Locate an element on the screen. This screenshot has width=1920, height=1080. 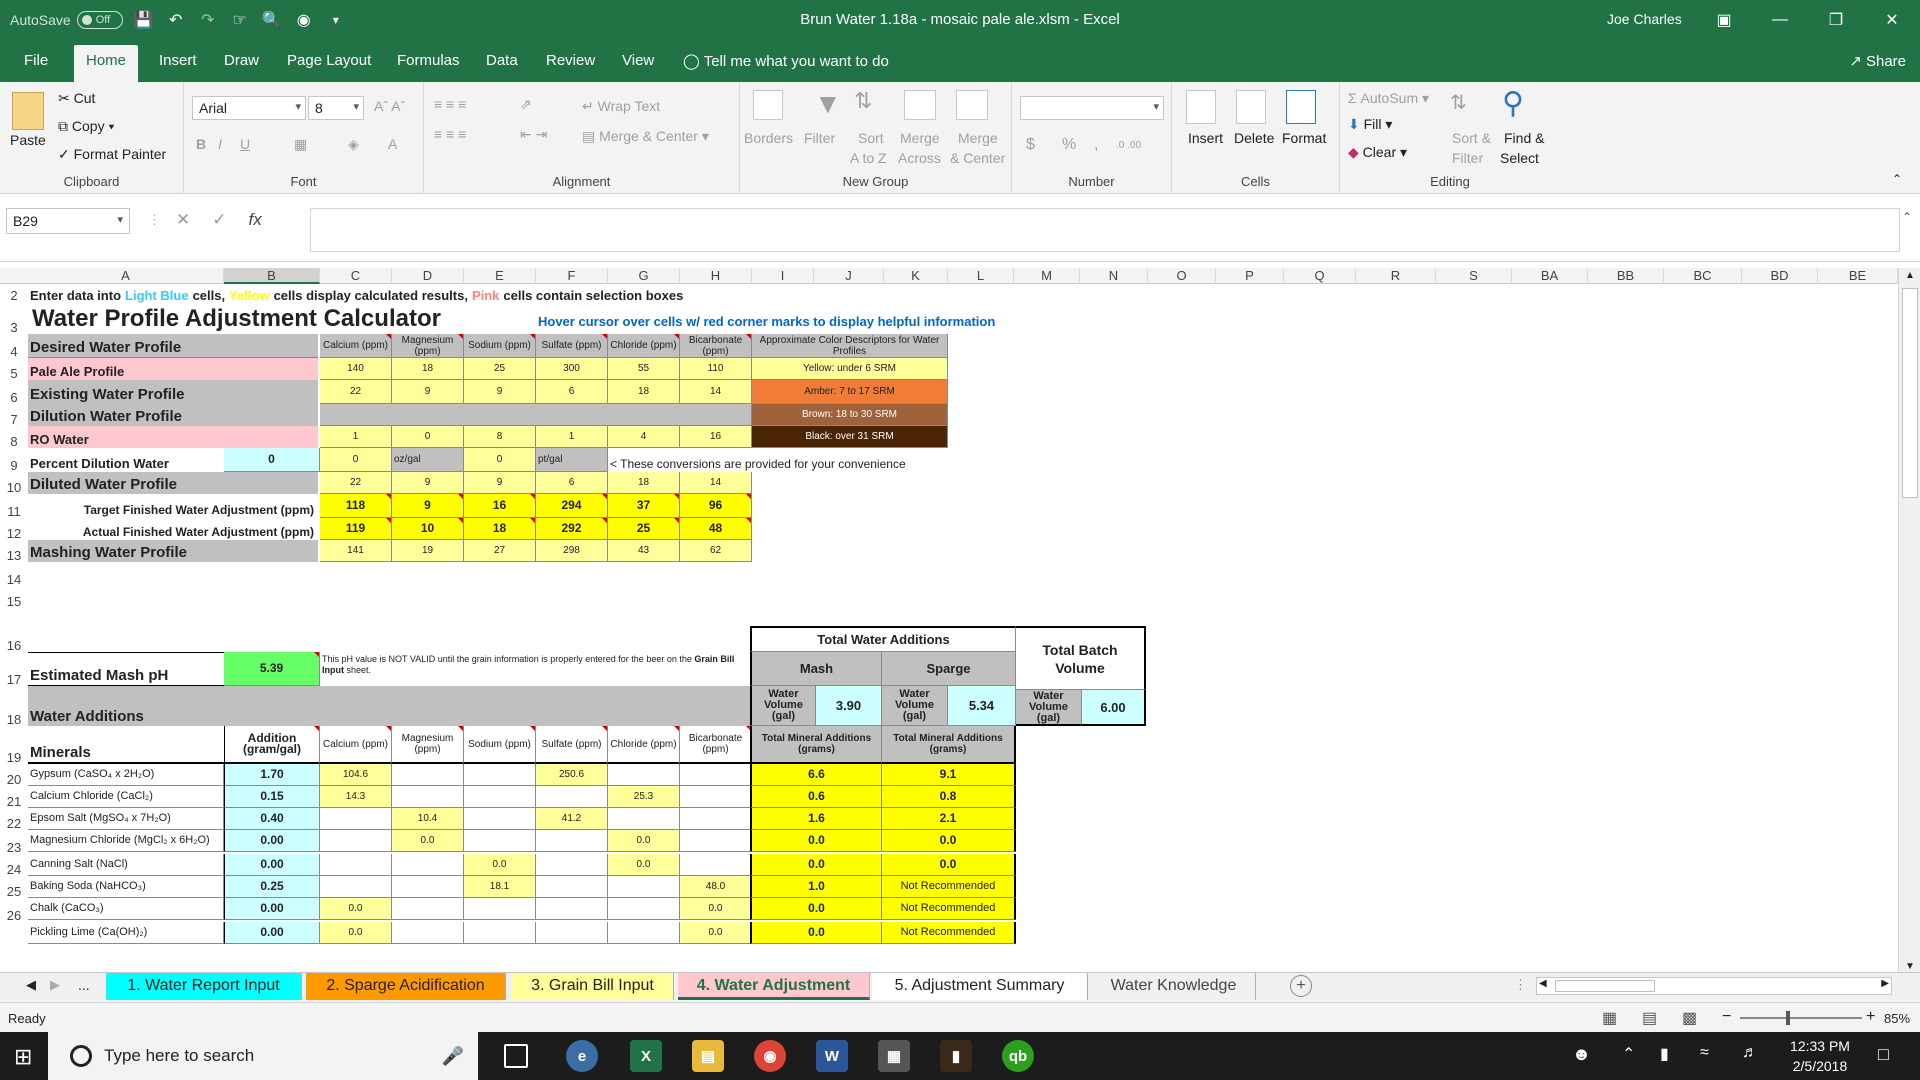
mineral-name: Gypsum (CaSO₄ x 2H₂O) is located at coordinates (126, 775).